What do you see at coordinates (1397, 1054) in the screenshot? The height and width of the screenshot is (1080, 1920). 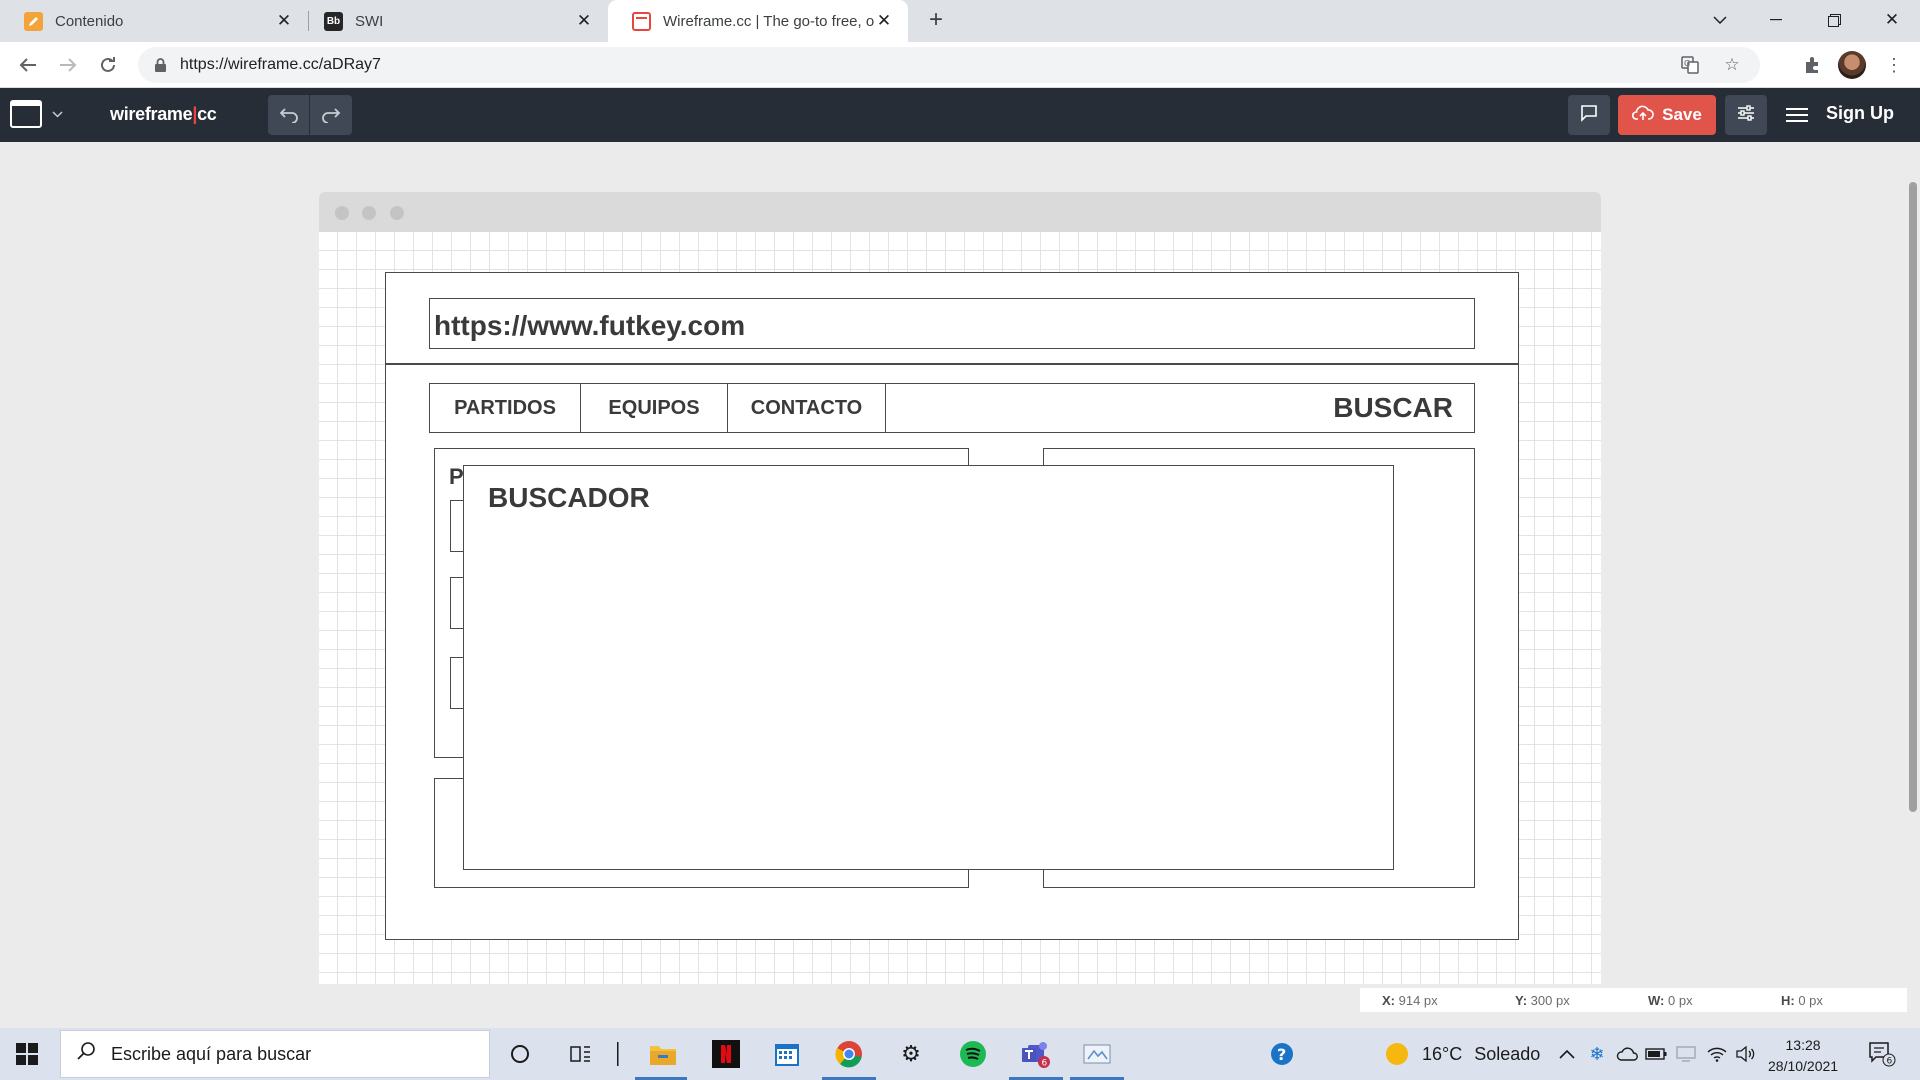 I see `sun-icon` at bounding box center [1397, 1054].